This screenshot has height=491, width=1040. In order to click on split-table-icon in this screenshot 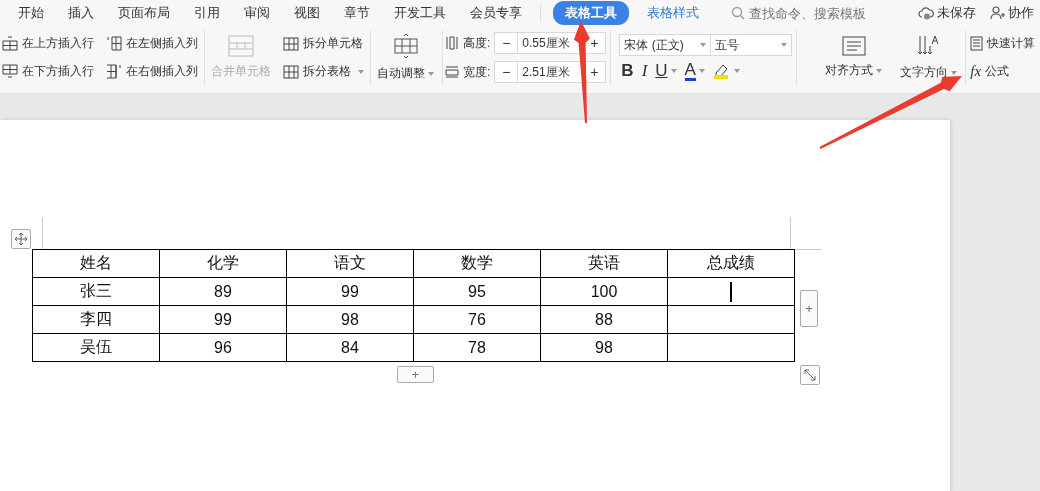, I will do `click(291, 71)`.